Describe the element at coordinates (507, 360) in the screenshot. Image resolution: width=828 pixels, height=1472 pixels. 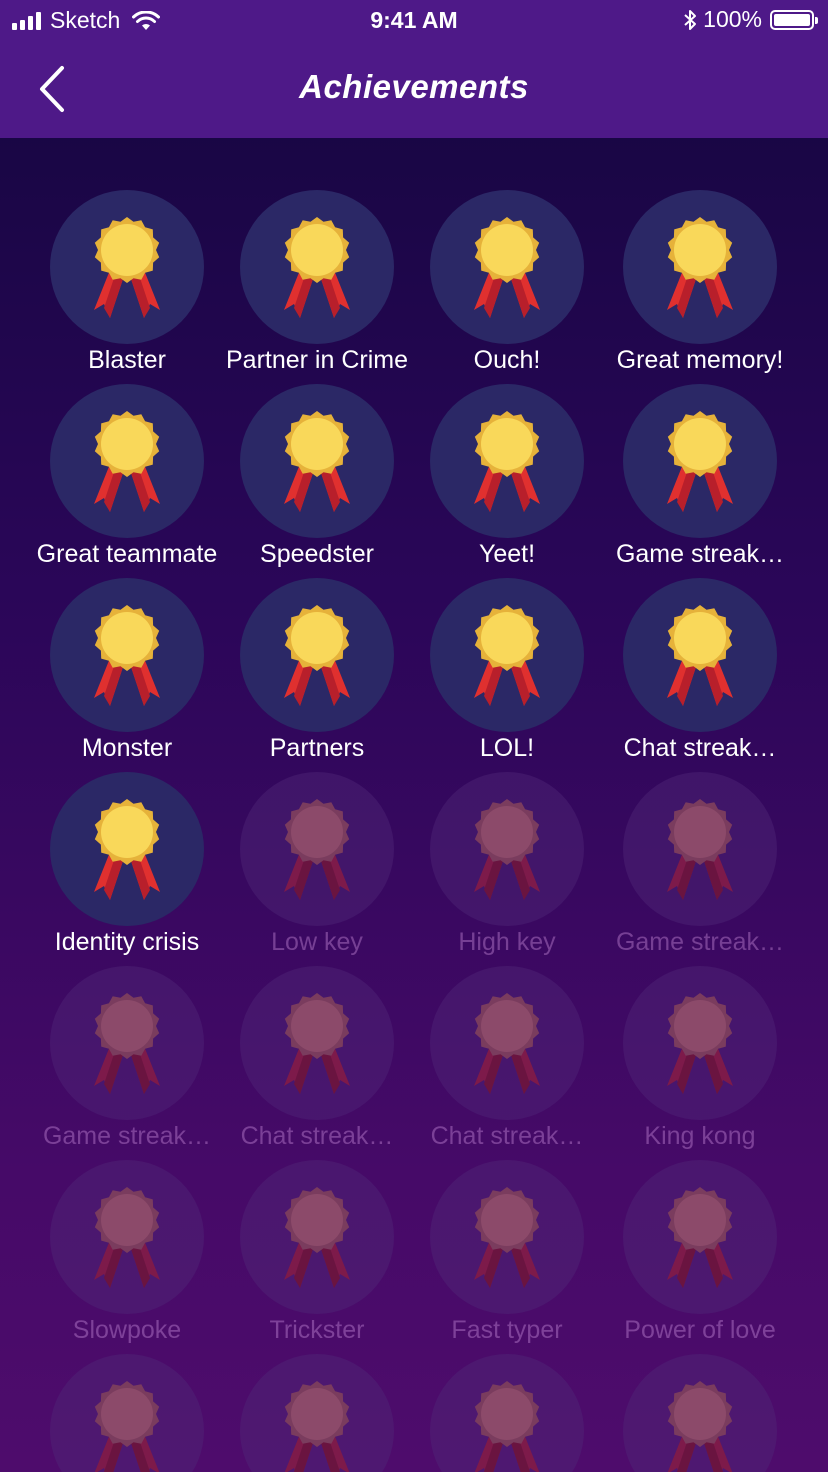
I see `achievement-label: Ouch!` at that location.